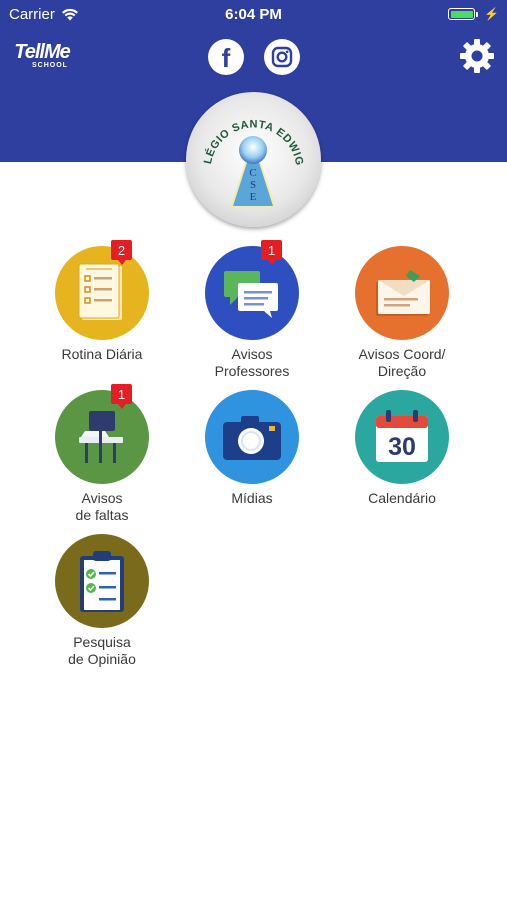 The width and height of the screenshot is (507, 900). Describe the element at coordinates (473, 14) in the screenshot. I see `battery-icon: ⚡` at that location.